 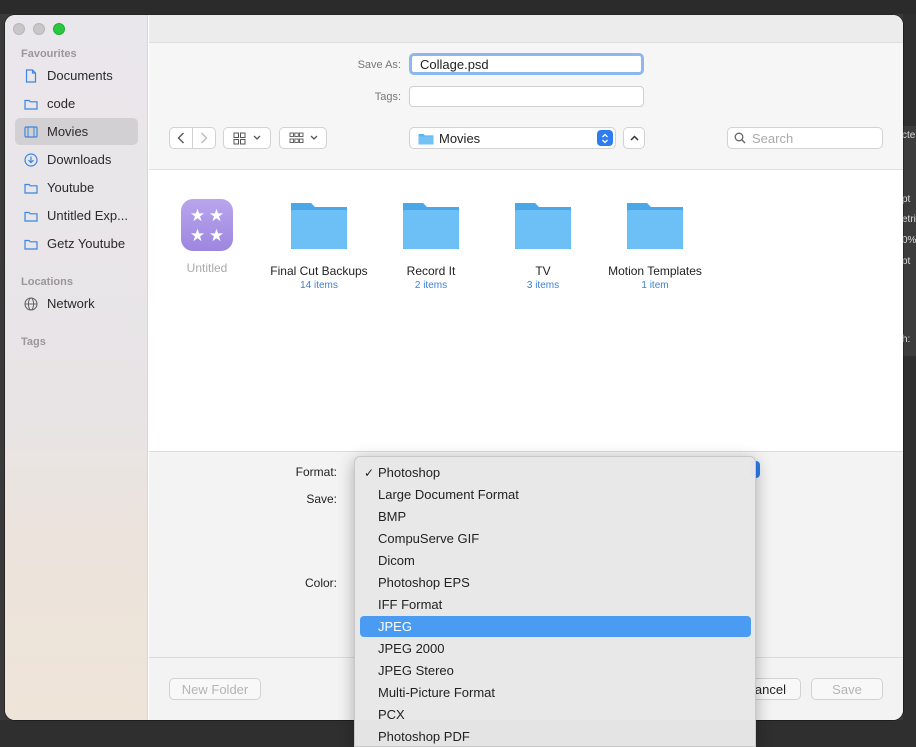 I want to click on menu-item-label: Photoshop EPS, so click(x=424, y=582).